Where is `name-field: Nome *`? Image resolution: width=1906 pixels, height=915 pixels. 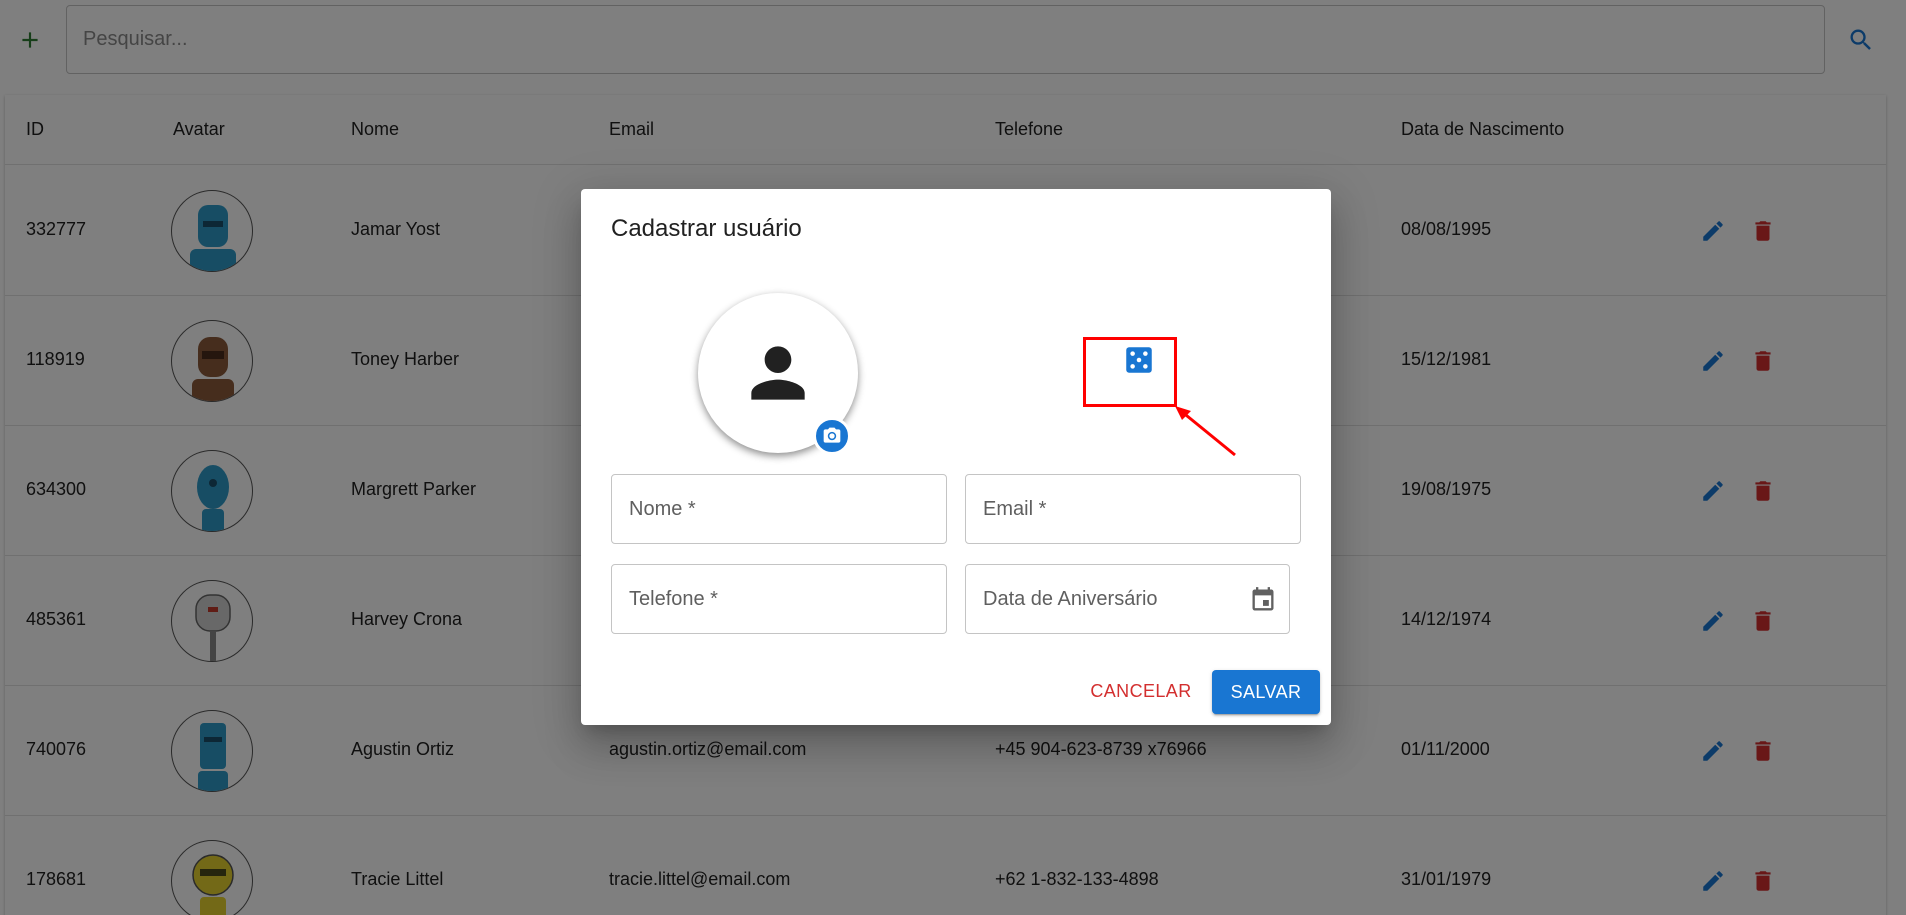 name-field: Nome * is located at coordinates (779, 509).